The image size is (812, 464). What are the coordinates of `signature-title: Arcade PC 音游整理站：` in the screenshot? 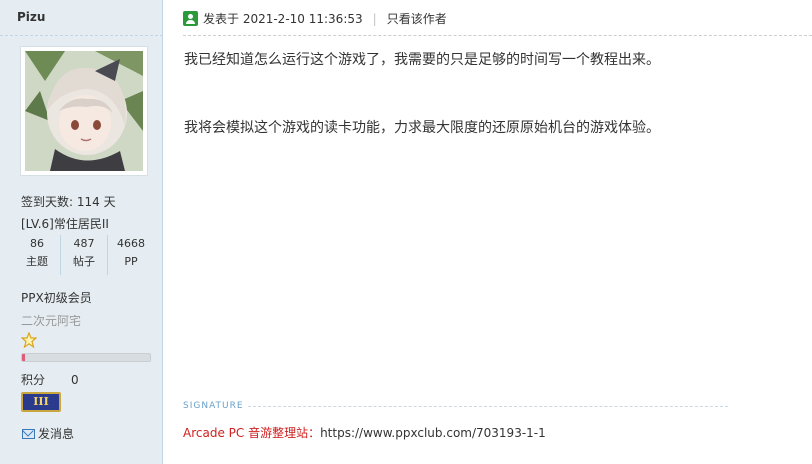 It's located at (252, 433).